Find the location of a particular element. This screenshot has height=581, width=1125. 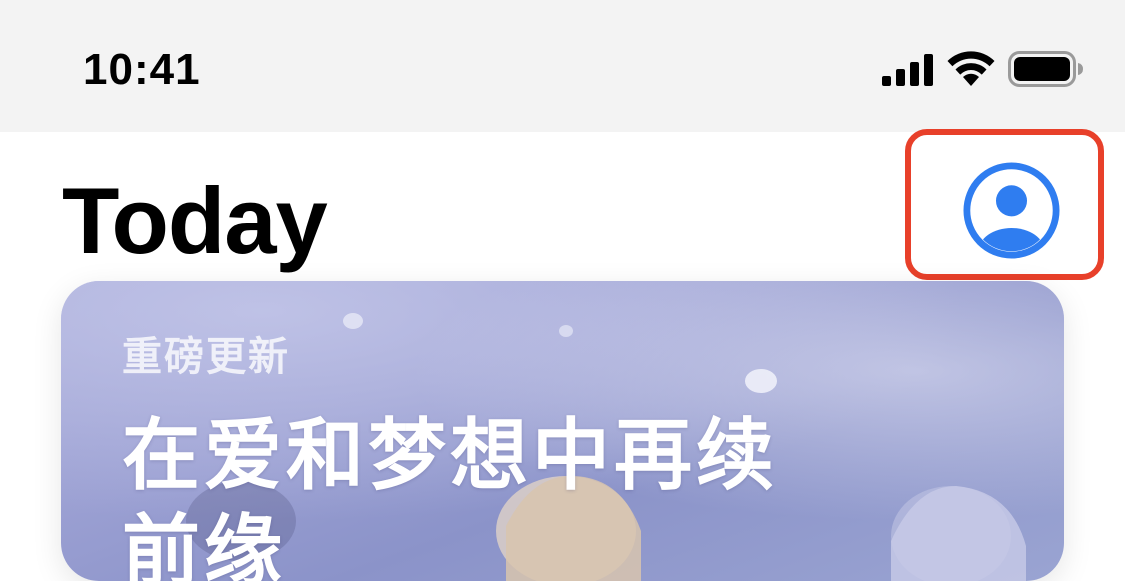

signal-icon is located at coordinates (907, 70).